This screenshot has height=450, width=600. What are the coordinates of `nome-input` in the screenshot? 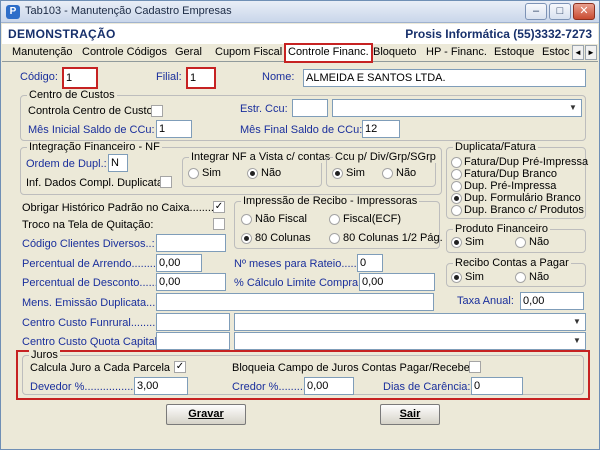 It's located at (444, 78).